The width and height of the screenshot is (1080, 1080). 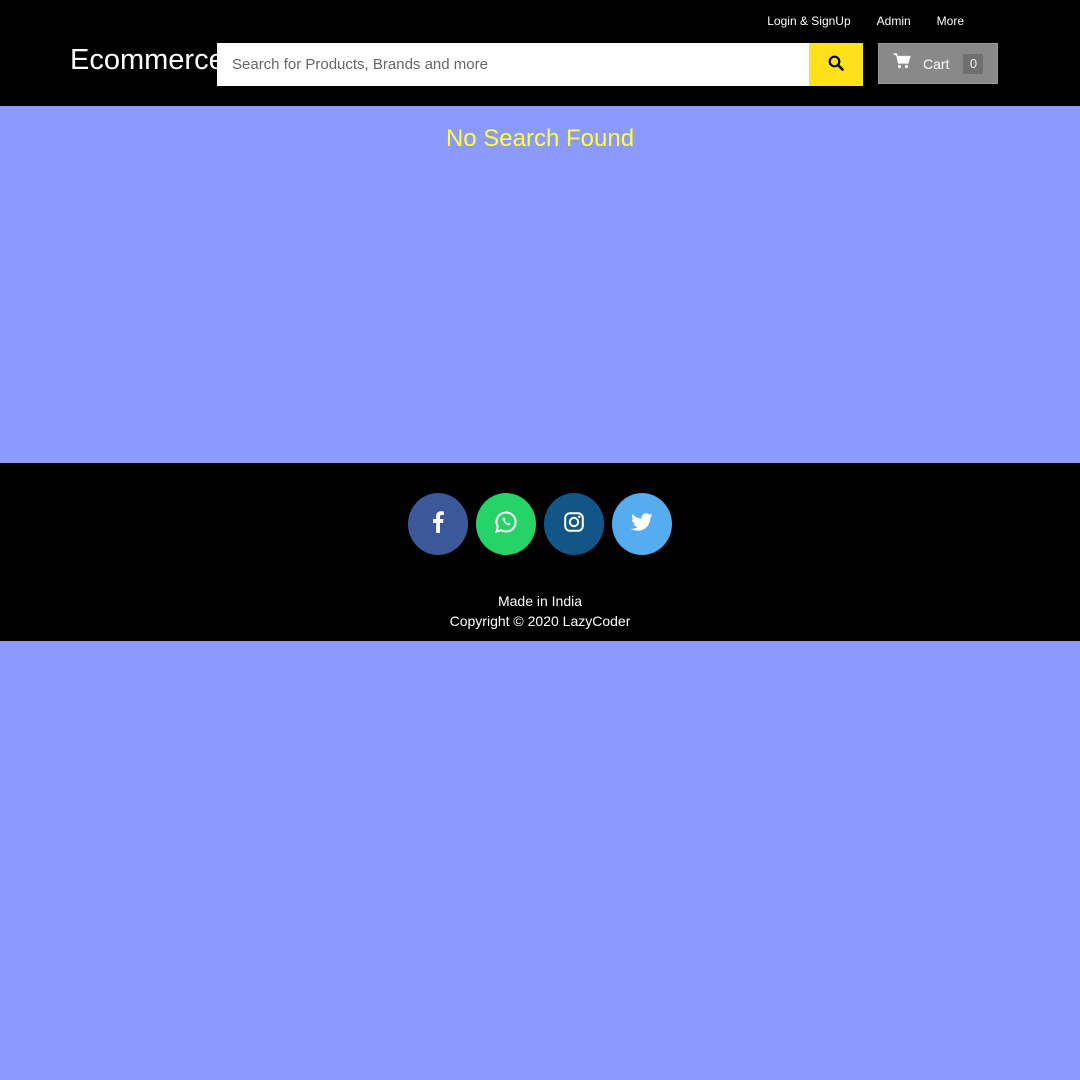 I want to click on instagram-button, so click(x=574, y=524).